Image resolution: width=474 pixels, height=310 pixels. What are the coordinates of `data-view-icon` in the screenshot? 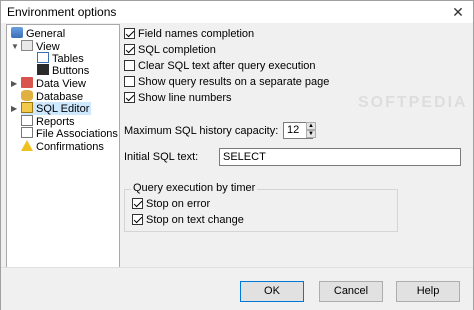 It's located at (27, 82).